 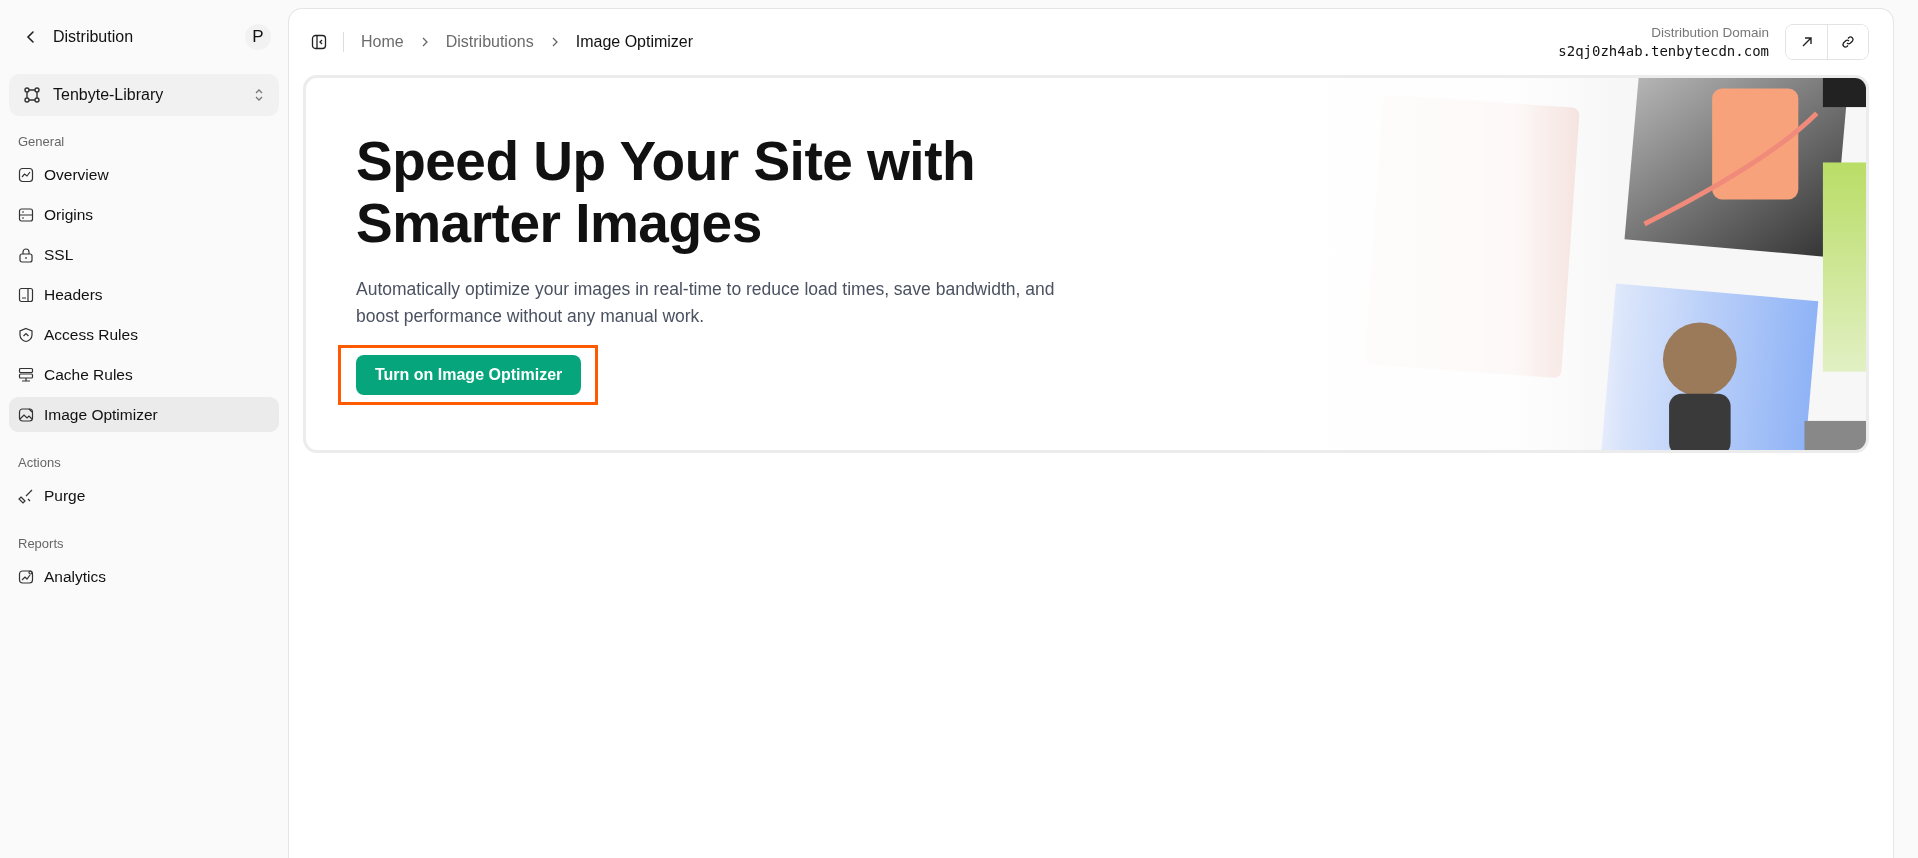 What do you see at coordinates (634, 42) in the screenshot?
I see `breadcrumb-link: Image Optimizer` at bounding box center [634, 42].